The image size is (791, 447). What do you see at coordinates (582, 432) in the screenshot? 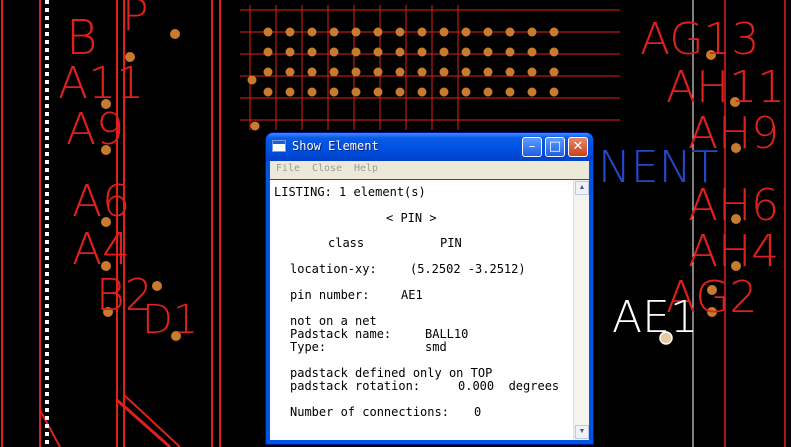
I see `scroll-down-arrow-icon: ▼` at bounding box center [582, 432].